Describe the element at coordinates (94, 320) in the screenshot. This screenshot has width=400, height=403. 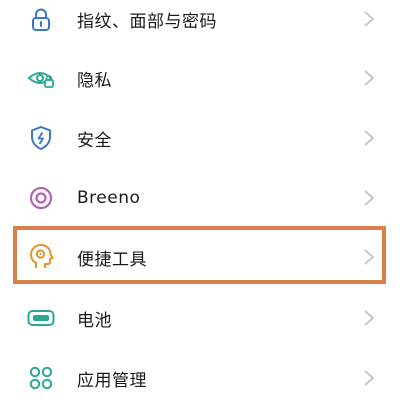
I see `settings-item-label: 电池` at that location.